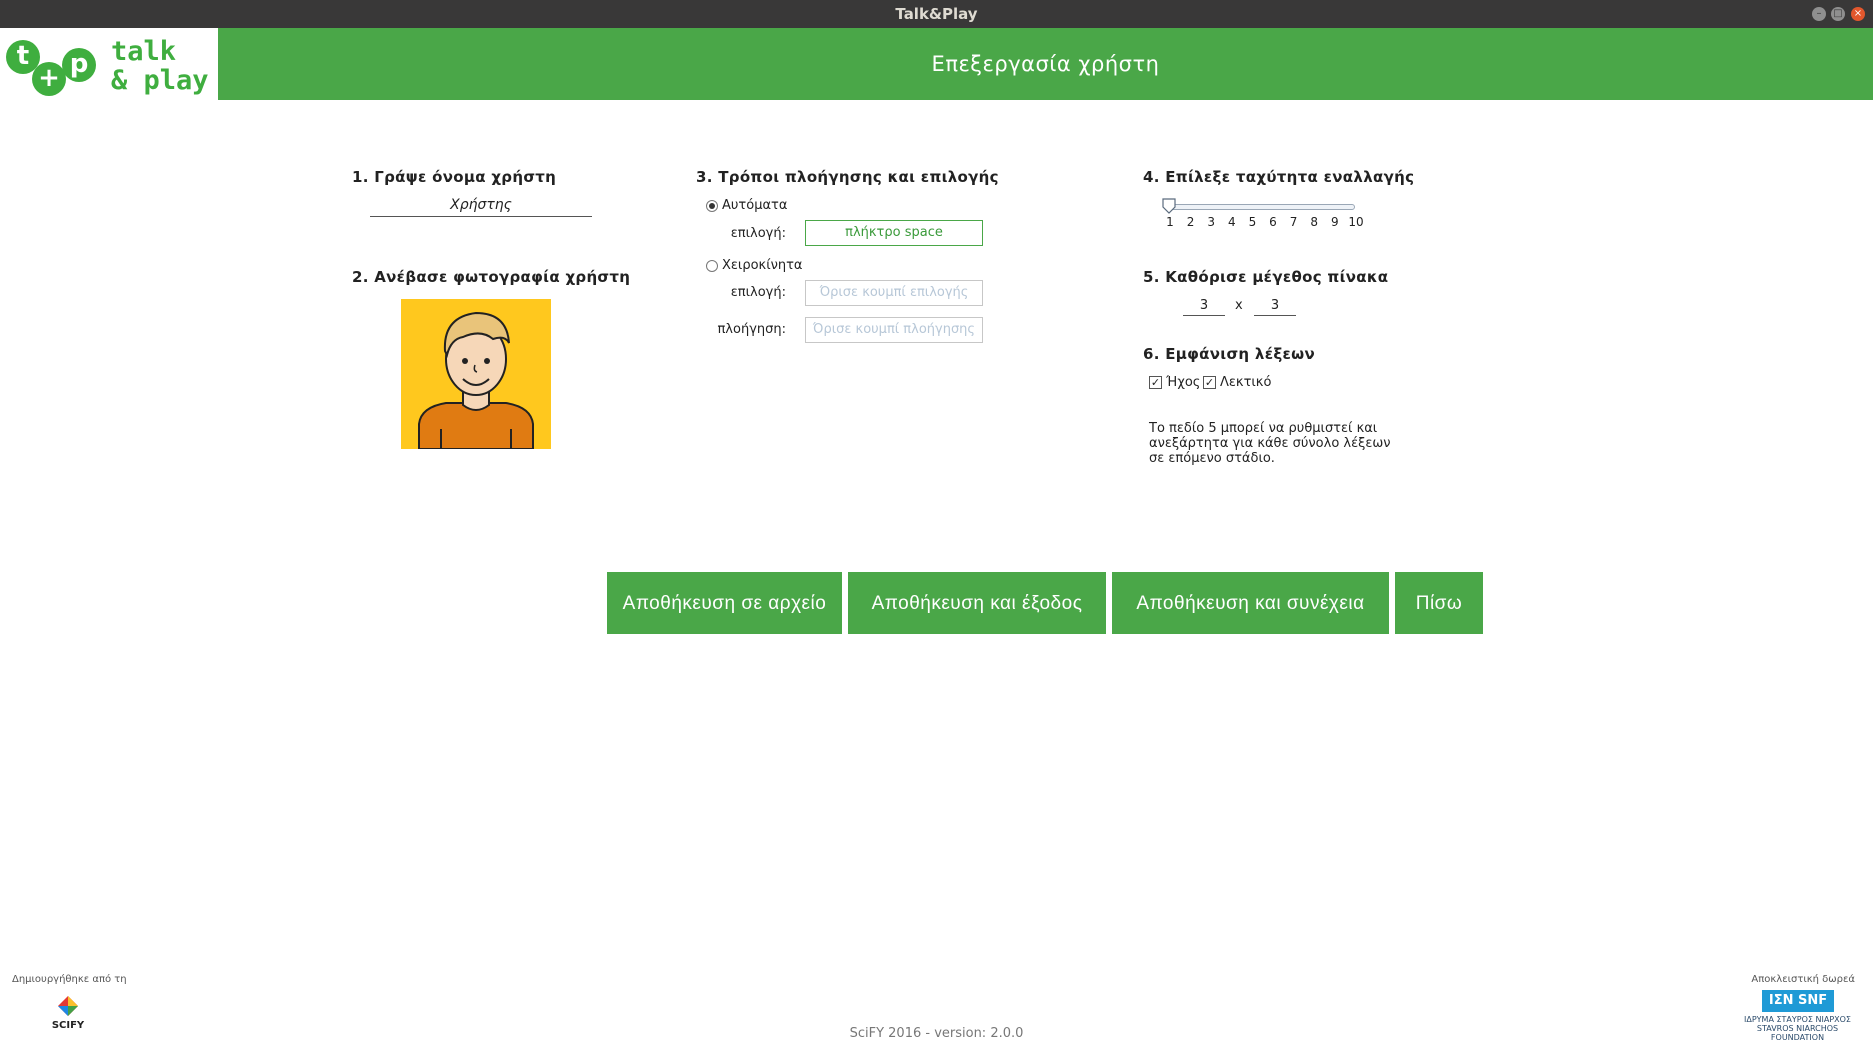 The width and height of the screenshot is (1873, 1053). What do you see at coordinates (454, 177) in the screenshot?
I see `section-username-heading: 1. Γράψε όνομα χρήστη` at bounding box center [454, 177].